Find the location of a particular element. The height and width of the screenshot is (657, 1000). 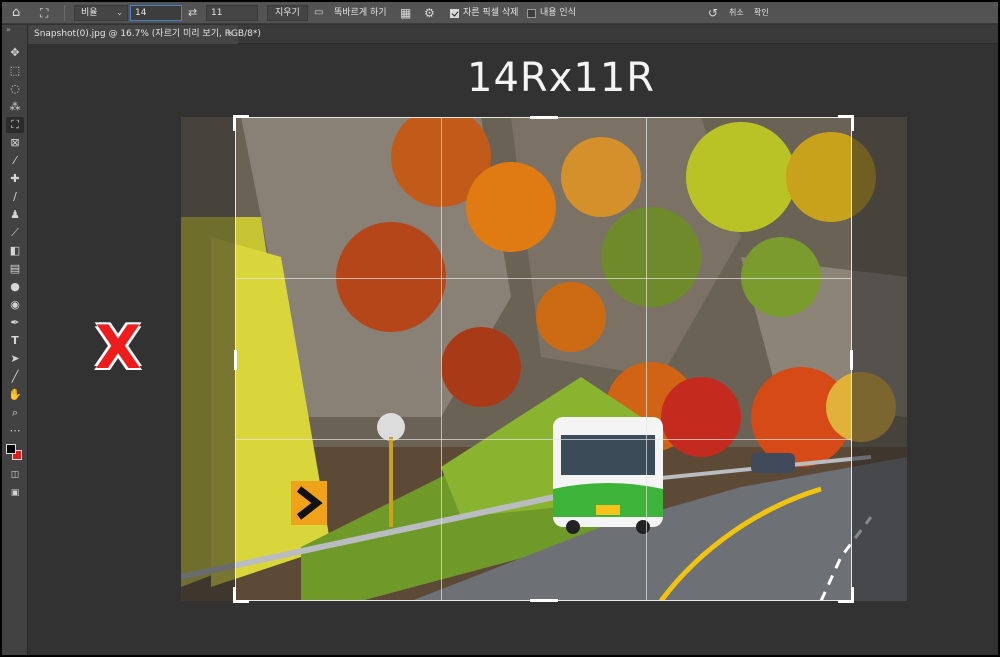

overlay-ratio-label: 14Rx11R is located at coordinates (561, 78).